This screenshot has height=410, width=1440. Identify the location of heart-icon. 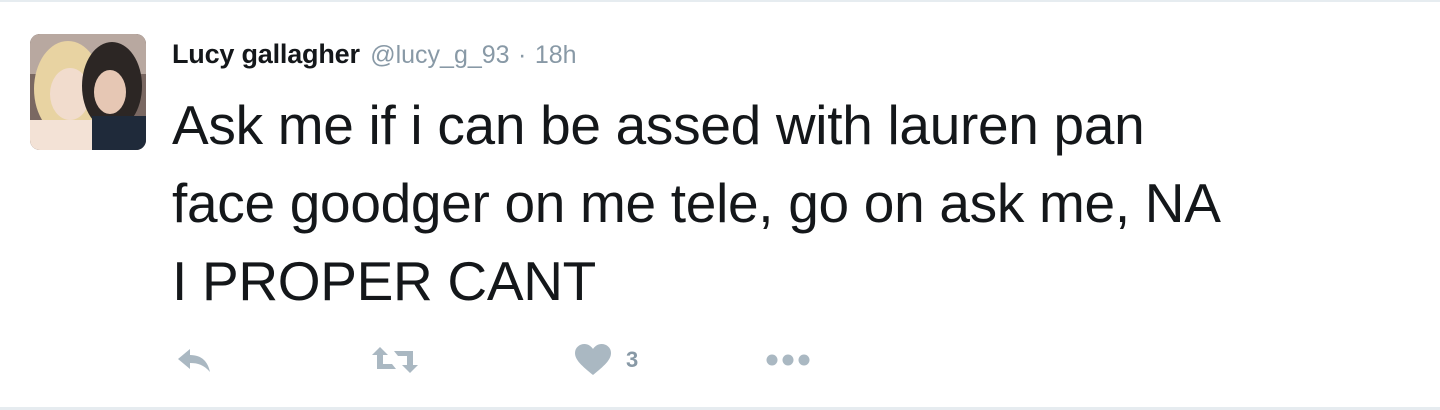
(593, 359).